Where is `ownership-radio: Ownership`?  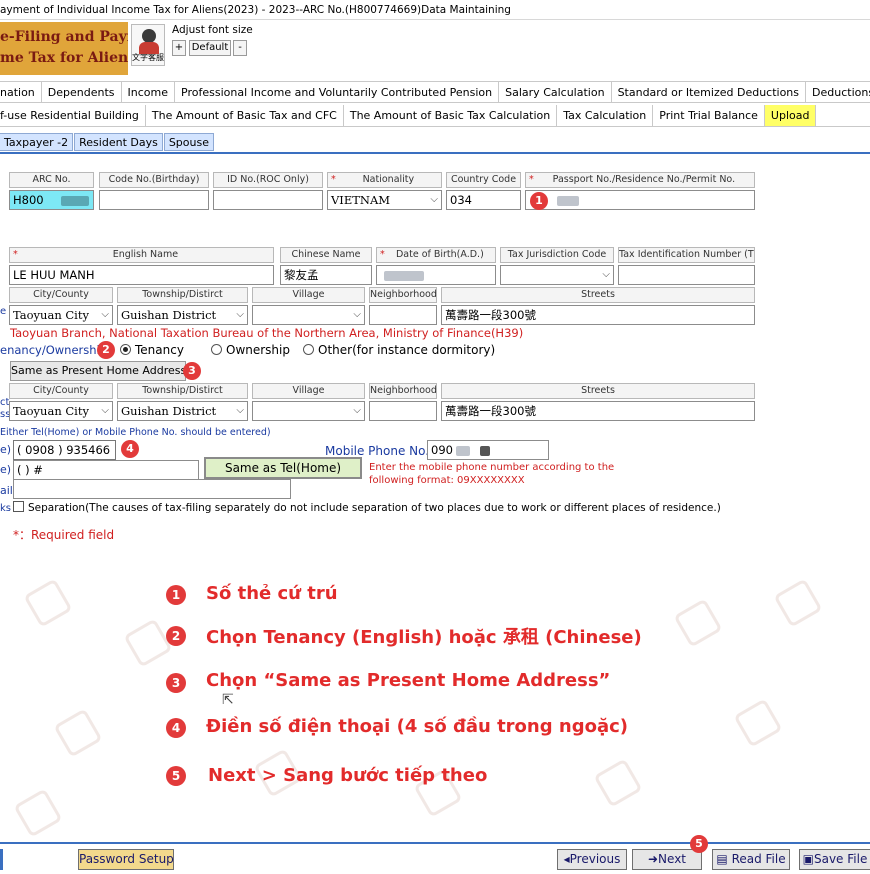
ownership-radio: Ownership is located at coordinates (250, 350).